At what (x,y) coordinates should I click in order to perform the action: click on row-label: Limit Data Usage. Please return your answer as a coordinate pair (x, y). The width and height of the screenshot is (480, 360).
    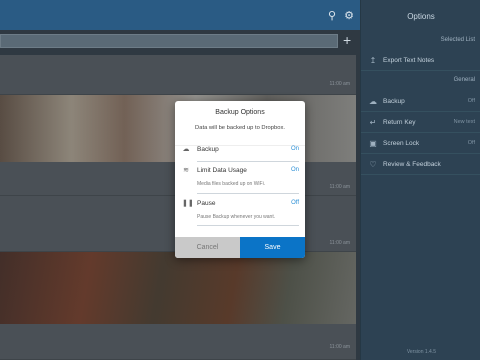
    Looking at the image, I should click on (222, 170).